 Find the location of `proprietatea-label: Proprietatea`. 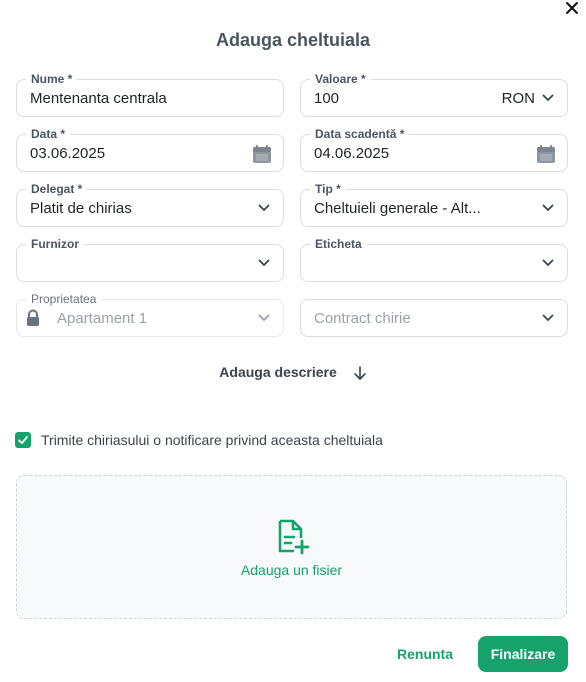

proprietatea-label: Proprietatea is located at coordinates (64, 299).